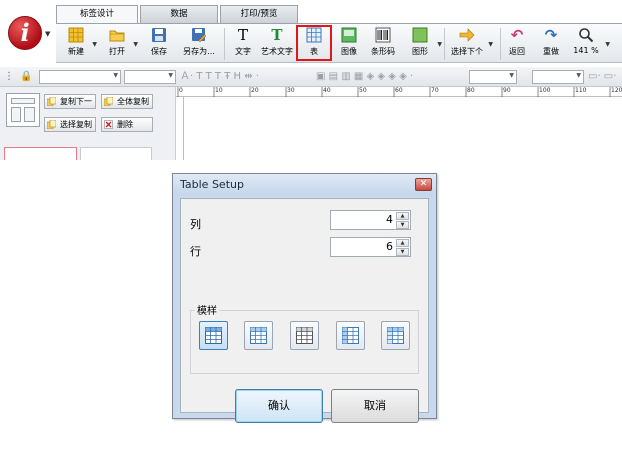  I want to click on ruler-label: 60, so click(399, 90).